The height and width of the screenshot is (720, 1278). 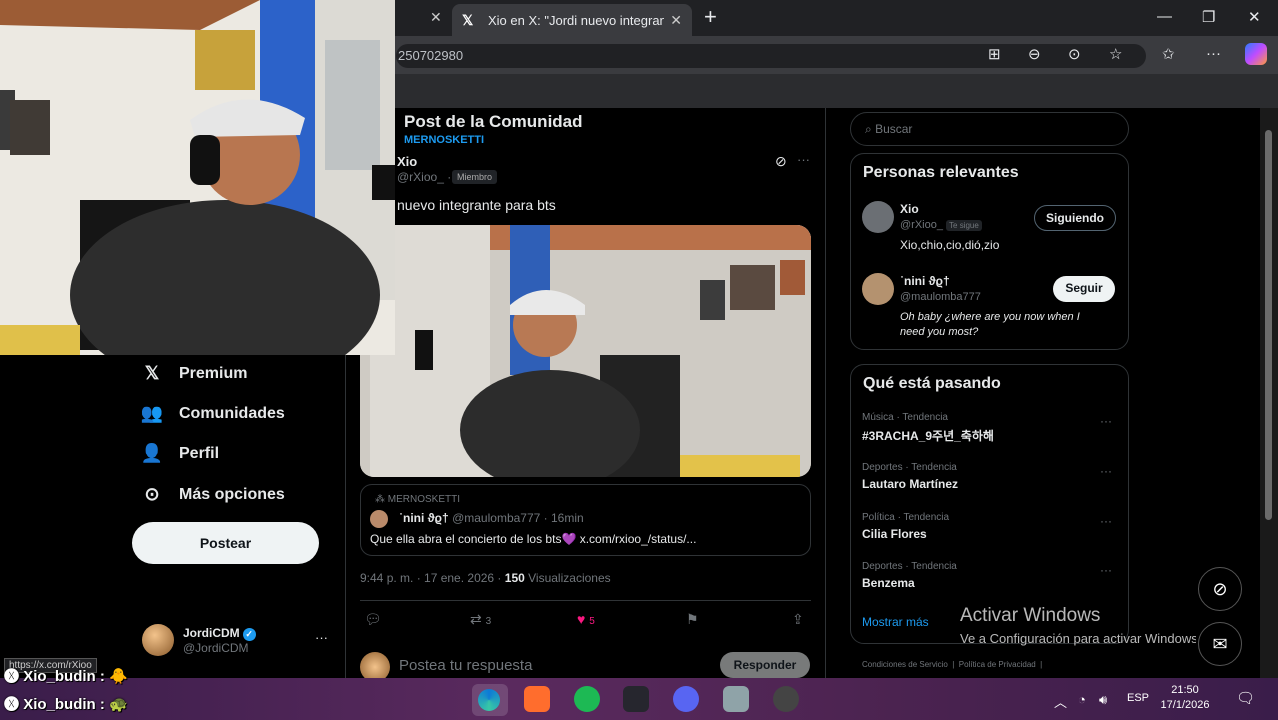 What do you see at coordinates (736, 699) in the screenshot?
I see `notepad-icon` at bounding box center [736, 699].